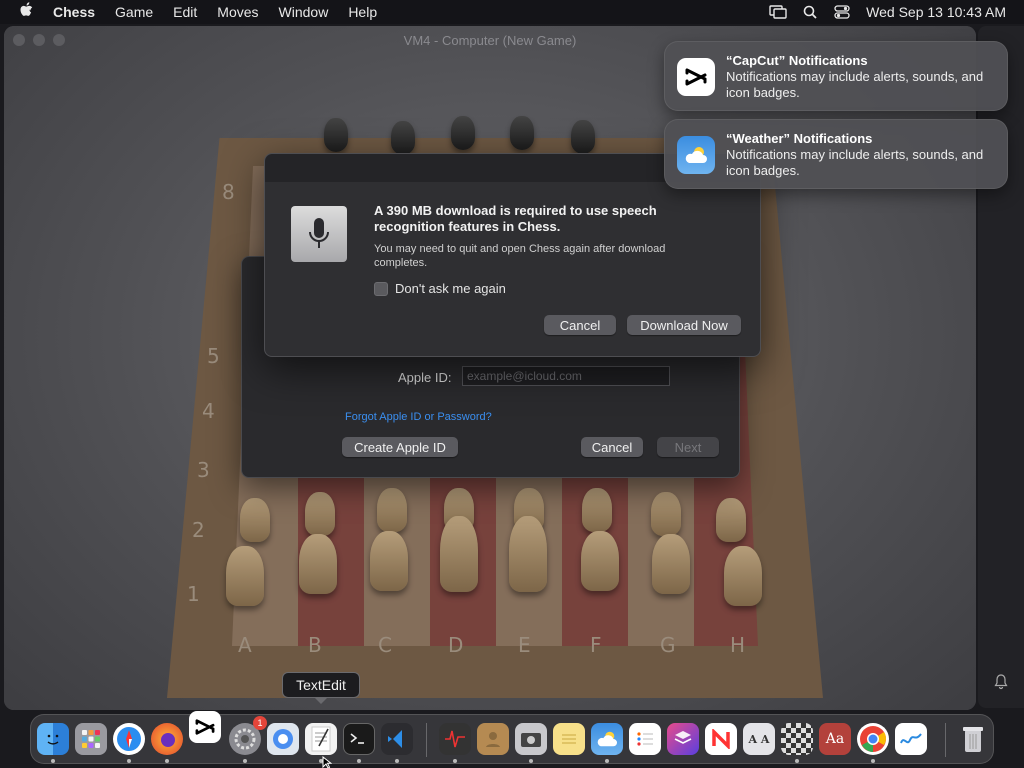 This screenshot has width=1024, height=768. What do you see at coordinates (321, 688) in the screenshot?
I see `dock-tooltip: TextEdit` at bounding box center [321, 688].